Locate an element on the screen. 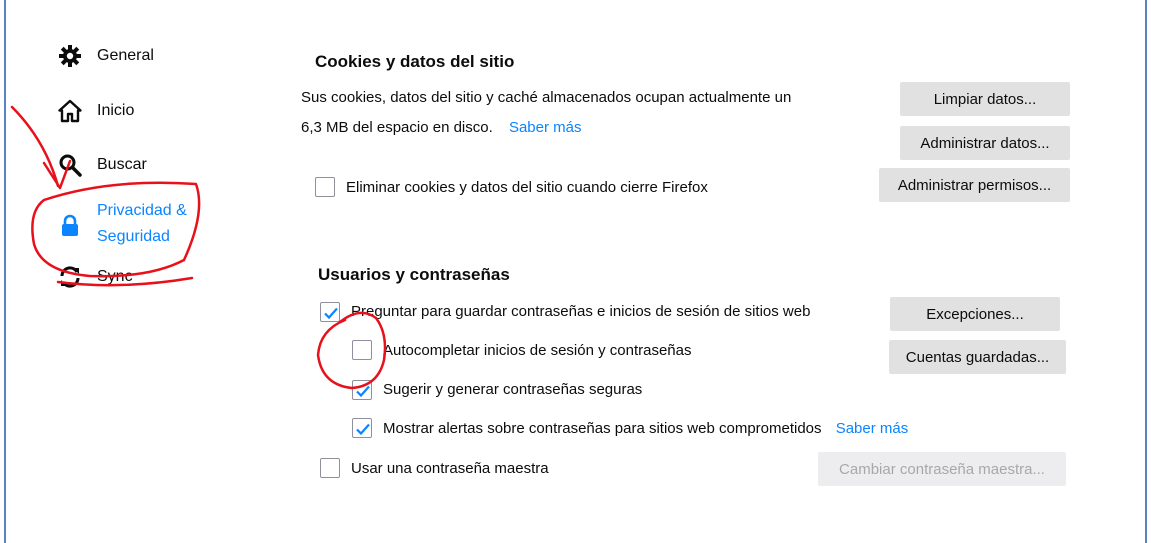  breach-learn-more-link: Saber más is located at coordinates (872, 428).